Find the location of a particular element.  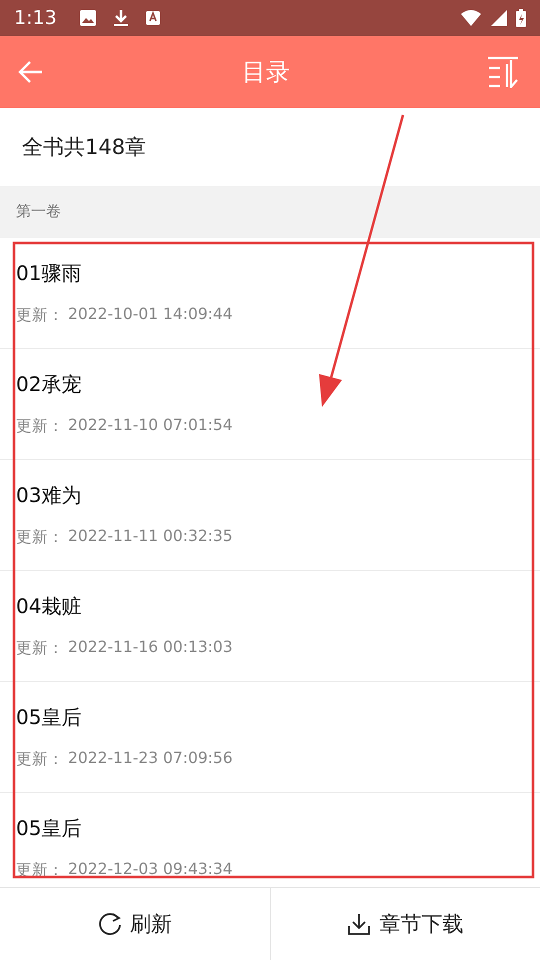

update-time: 2022-11-23 07:09:56 is located at coordinates (150, 758).